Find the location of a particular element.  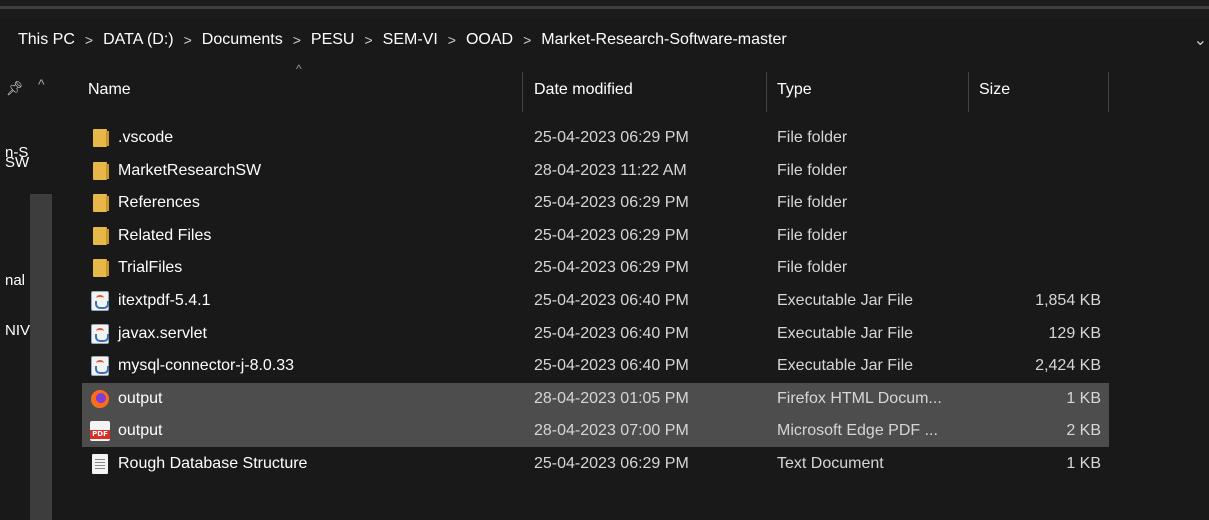

column-header-size: Size is located at coordinates (1038, 90).